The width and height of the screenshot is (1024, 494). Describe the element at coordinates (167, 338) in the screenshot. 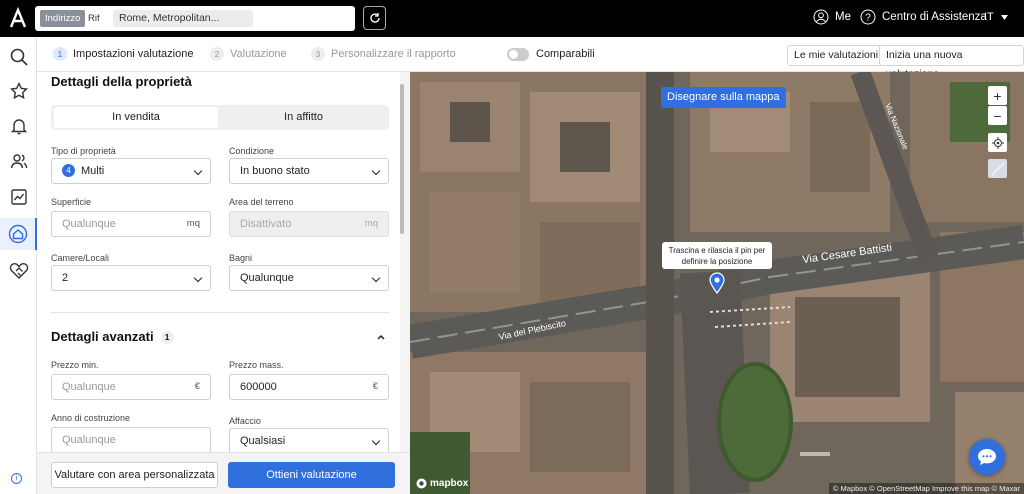

I see `advanced-count-badge: 1` at that location.